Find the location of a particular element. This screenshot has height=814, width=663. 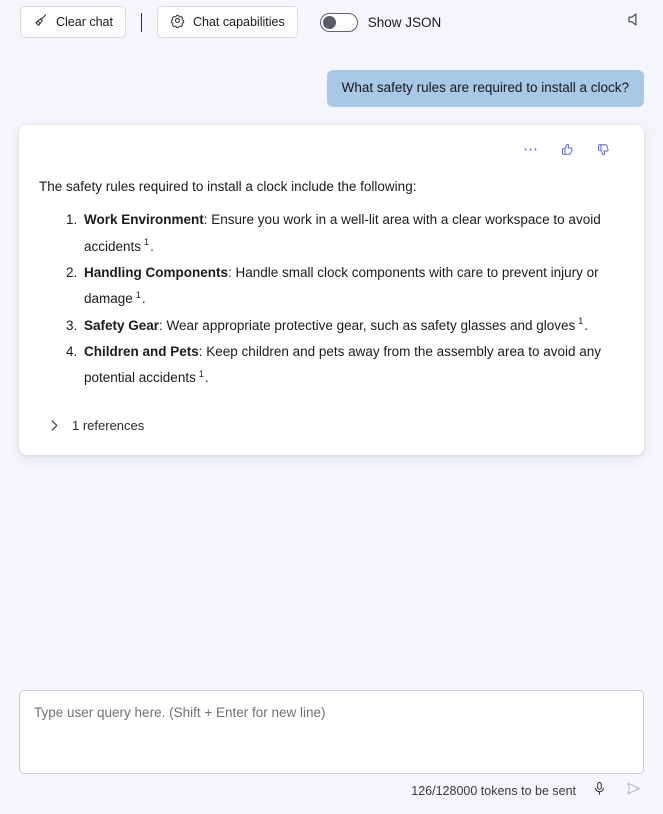

send-icon is located at coordinates (633, 791).